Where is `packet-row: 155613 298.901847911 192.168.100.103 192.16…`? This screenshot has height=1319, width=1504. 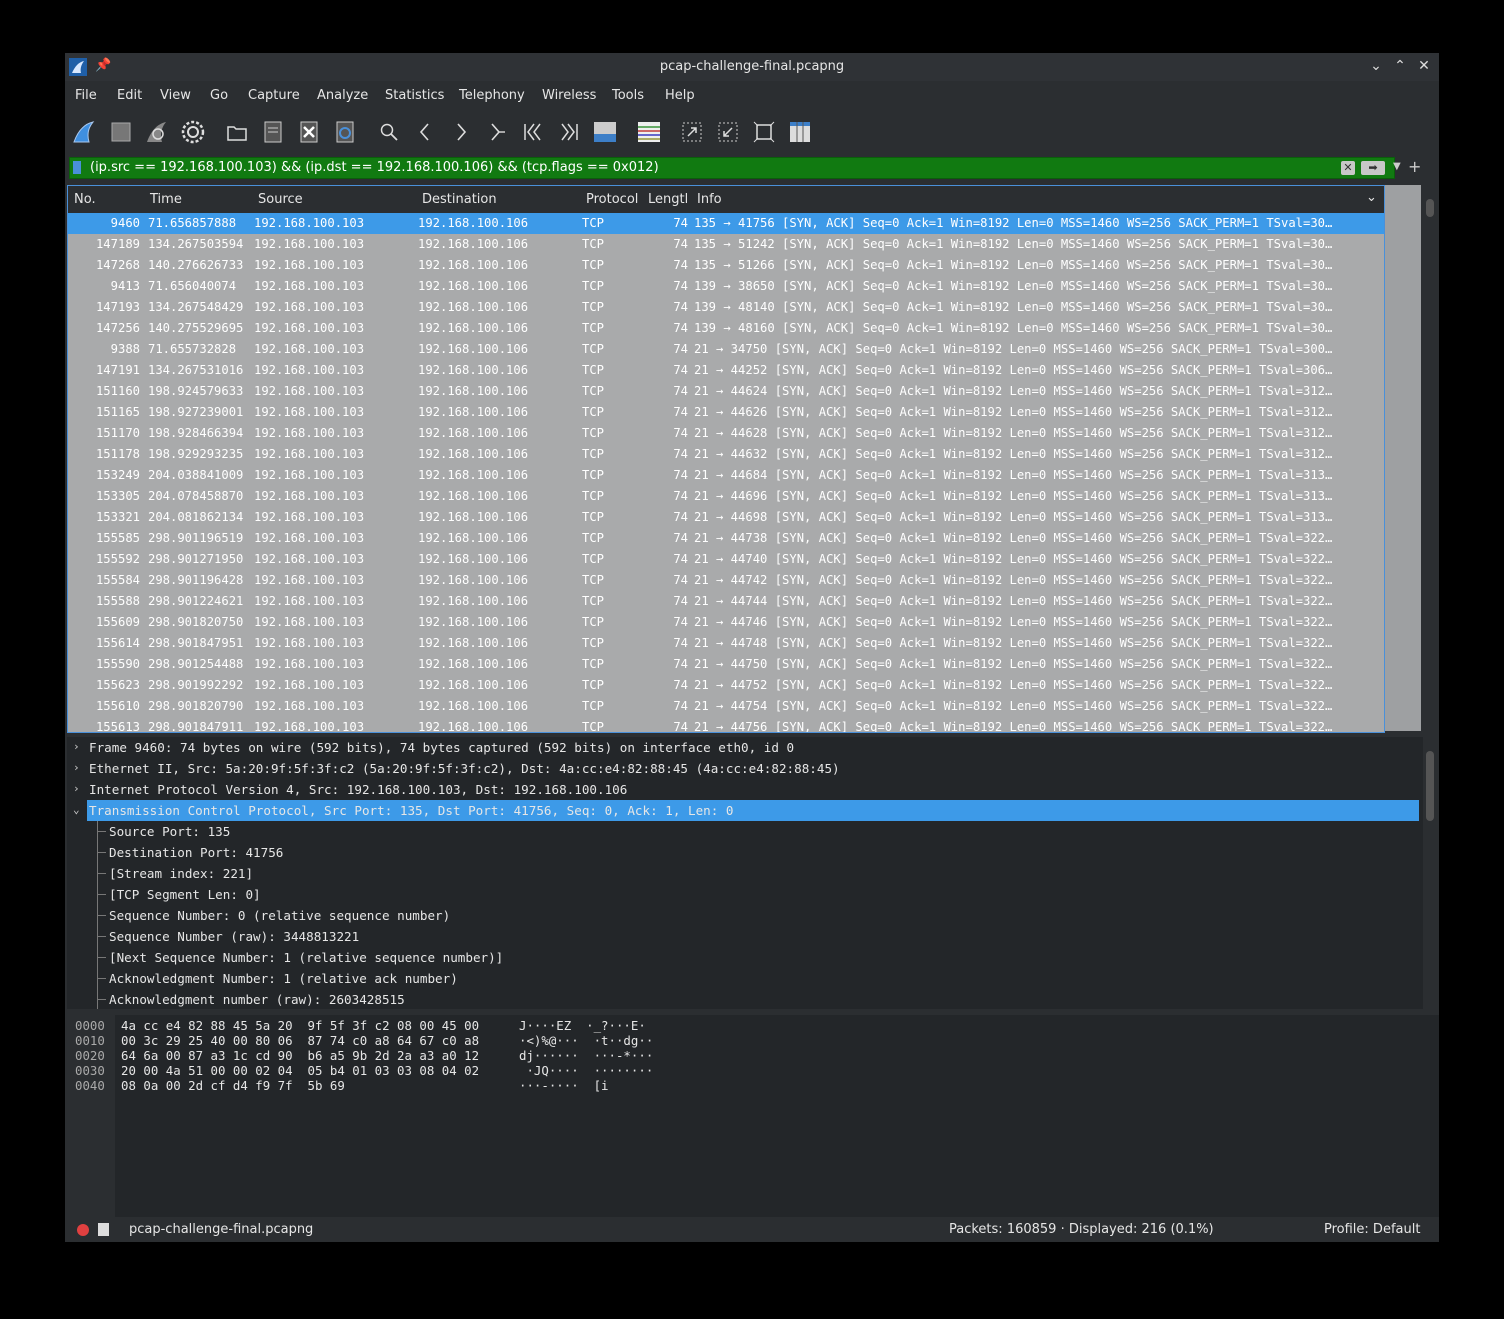
packet-row: 155613 298.901847911 192.168.100.103 192.16… is located at coordinates (726, 724).